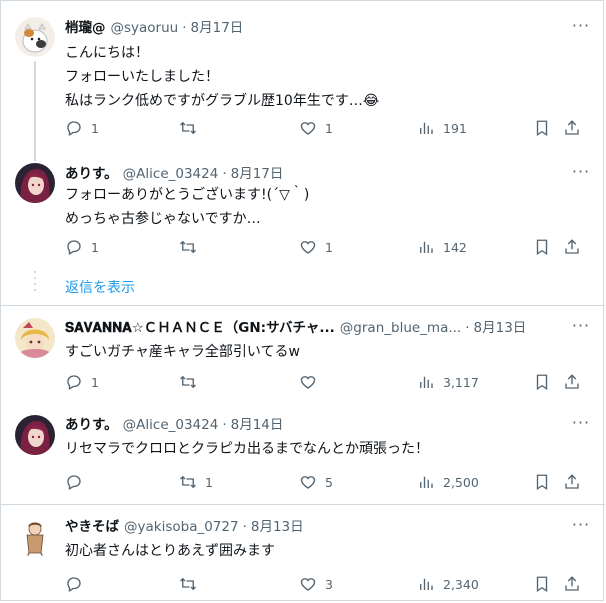 The width and height of the screenshot is (606, 603). Describe the element at coordinates (325, 551) in the screenshot. I see `tweet-text: 初心者さんはとりあえず囲みます` at that location.